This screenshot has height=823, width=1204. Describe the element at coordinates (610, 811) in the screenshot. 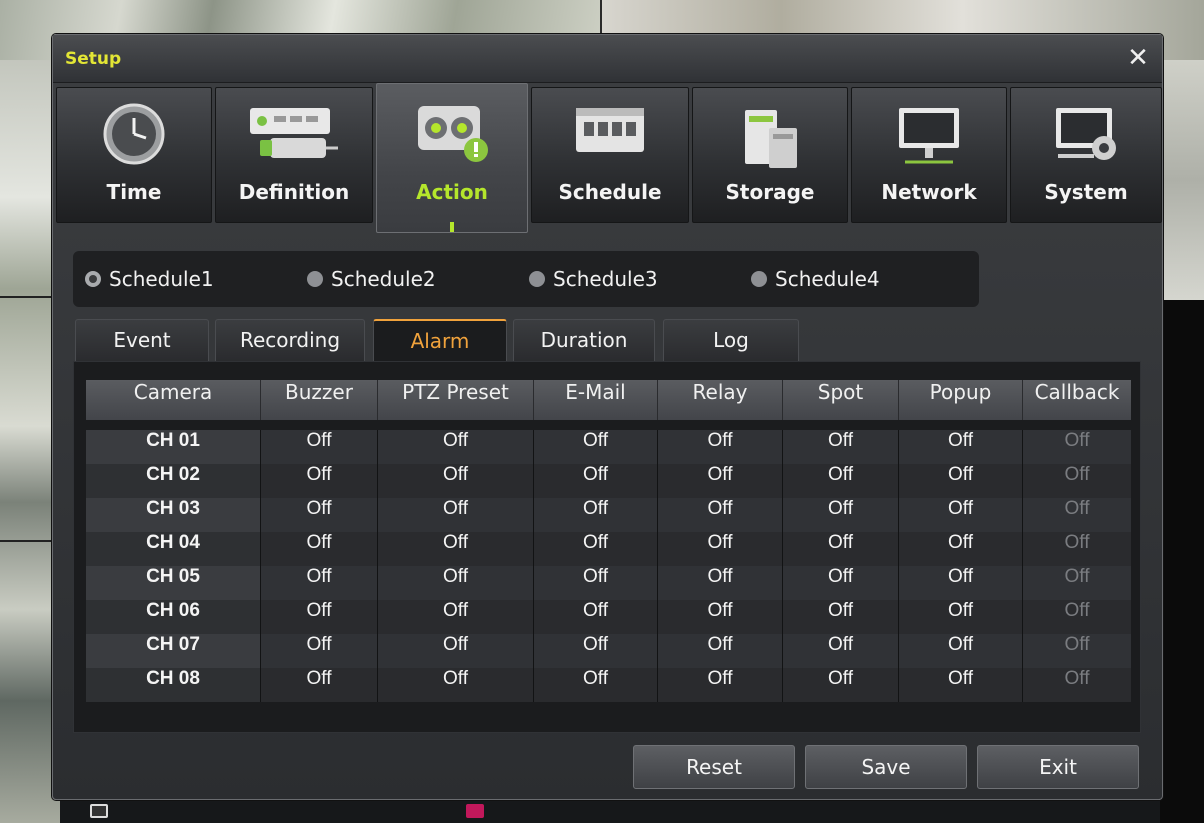

I see `osd-bar` at that location.